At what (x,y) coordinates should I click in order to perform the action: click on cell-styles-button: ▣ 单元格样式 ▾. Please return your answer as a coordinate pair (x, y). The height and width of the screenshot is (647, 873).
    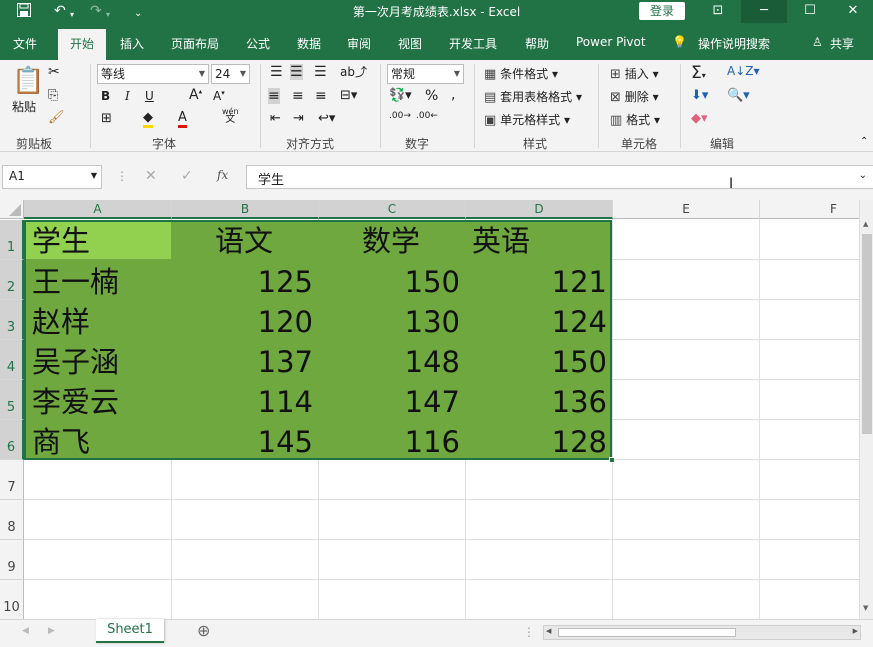
    Looking at the image, I should click on (527, 119).